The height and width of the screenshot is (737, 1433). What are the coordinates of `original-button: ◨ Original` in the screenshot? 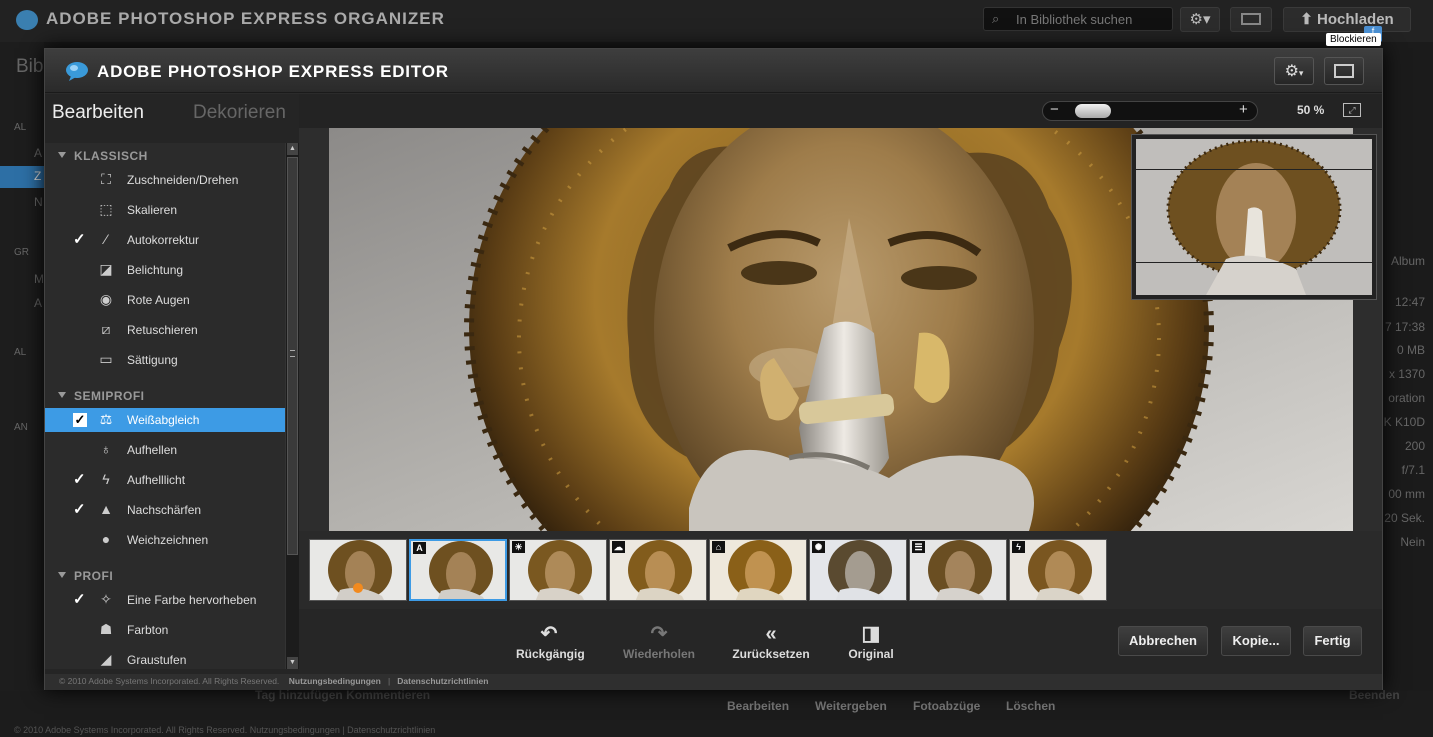 It's located at (871, 642).